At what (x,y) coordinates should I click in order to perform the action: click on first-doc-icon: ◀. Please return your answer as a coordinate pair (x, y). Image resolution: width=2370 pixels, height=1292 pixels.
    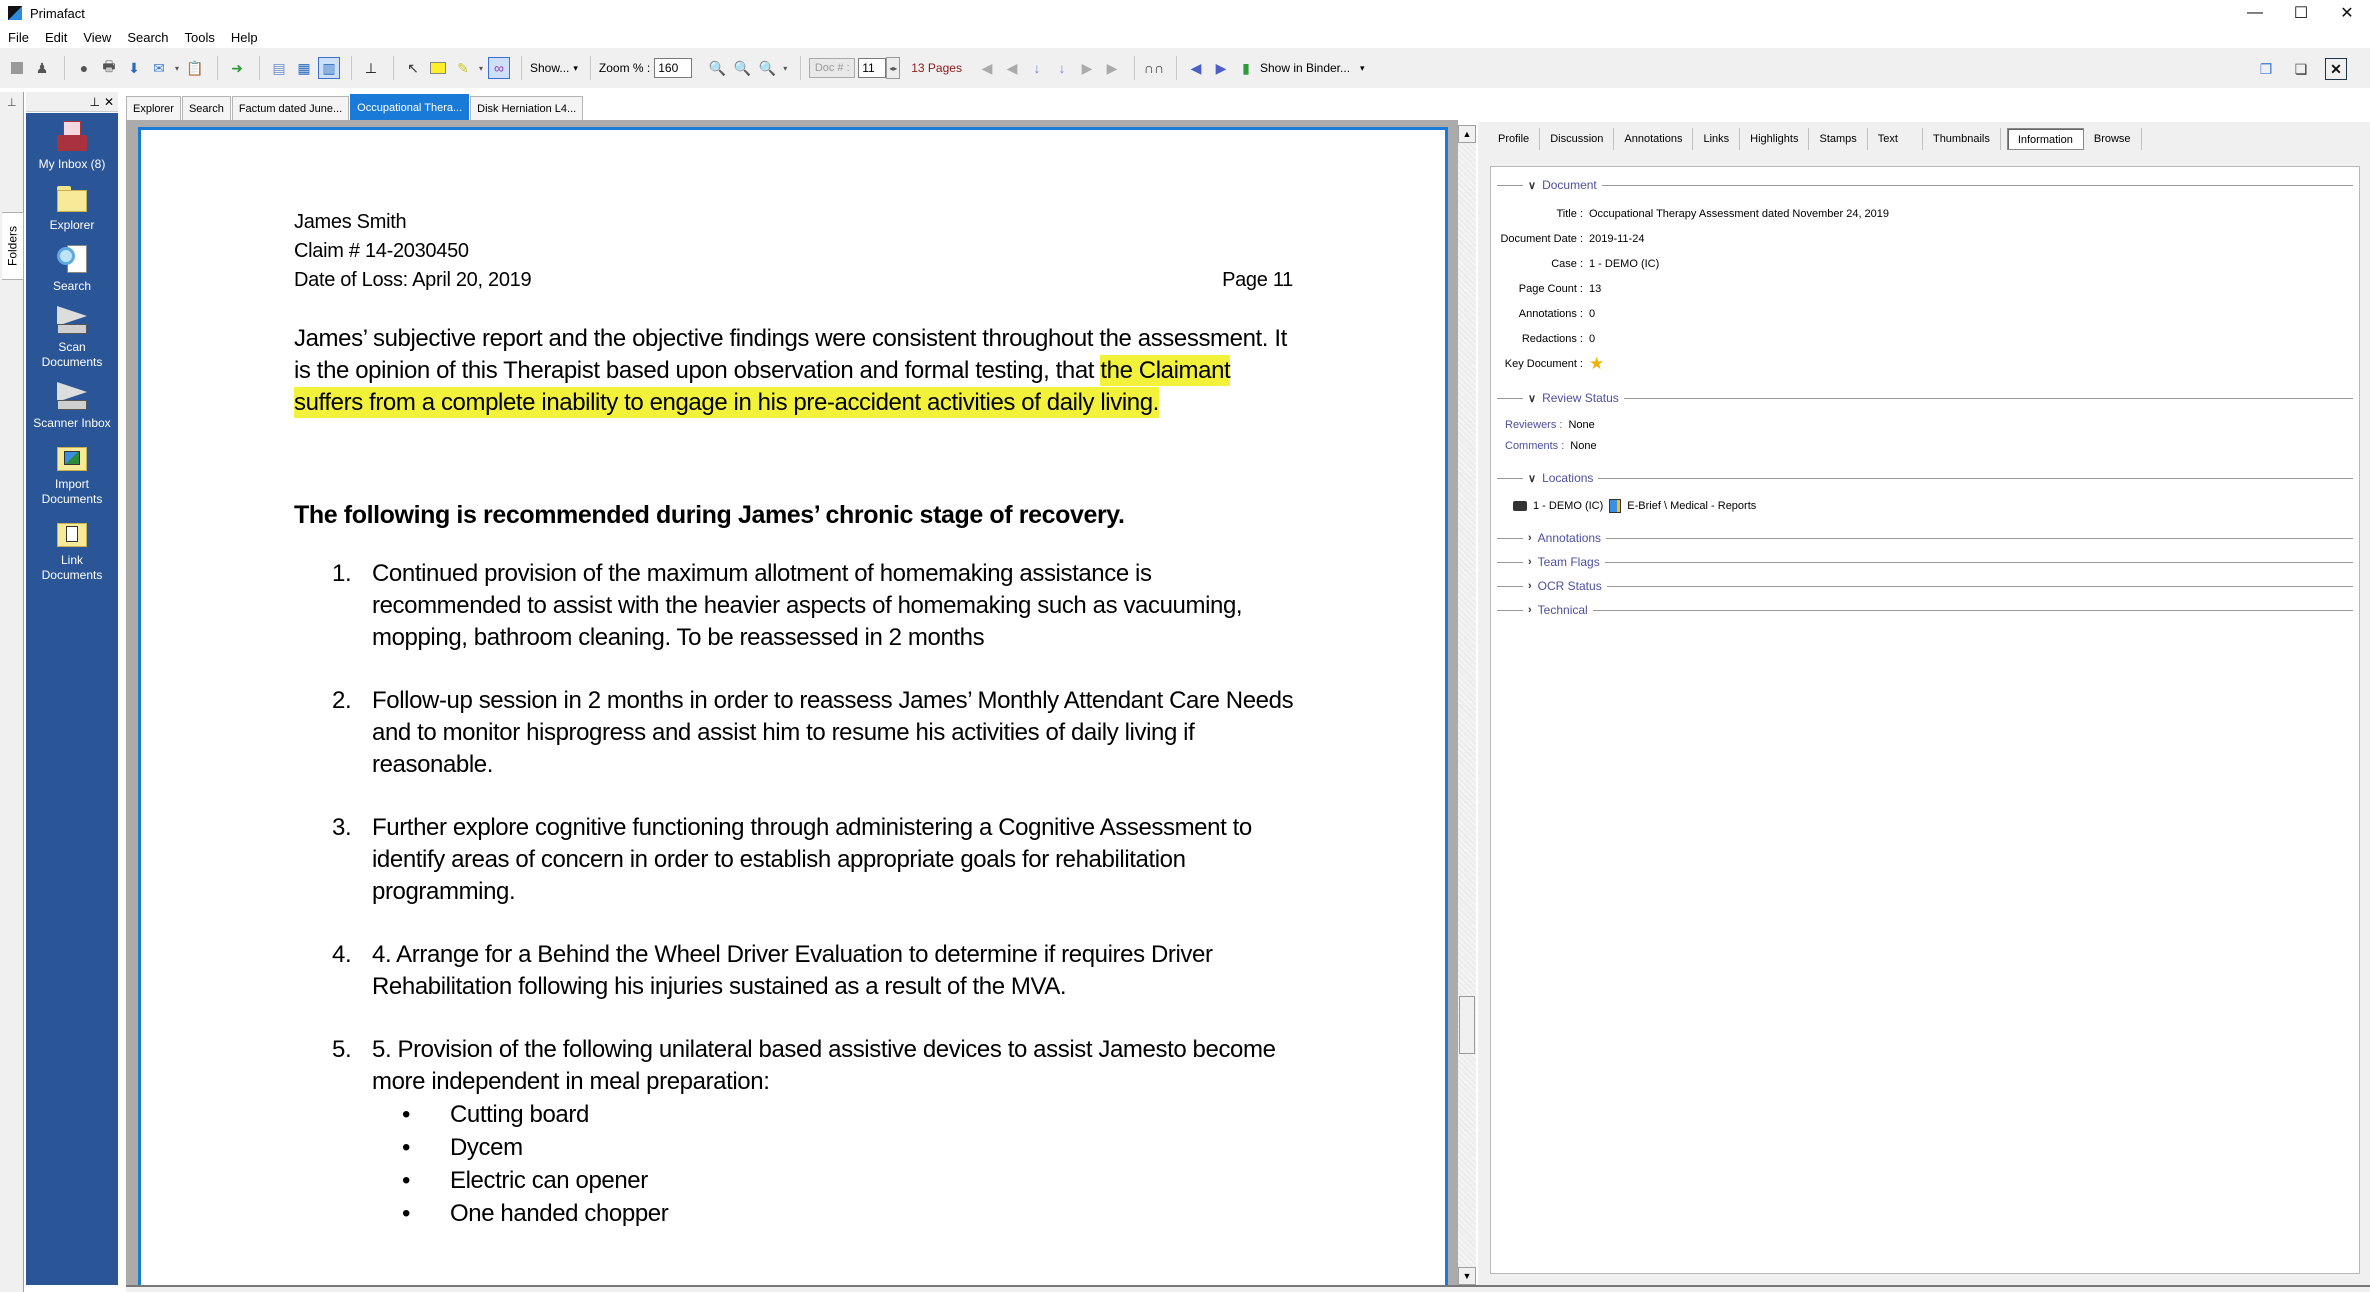
    Looking at the image, I should click on (987, 68).